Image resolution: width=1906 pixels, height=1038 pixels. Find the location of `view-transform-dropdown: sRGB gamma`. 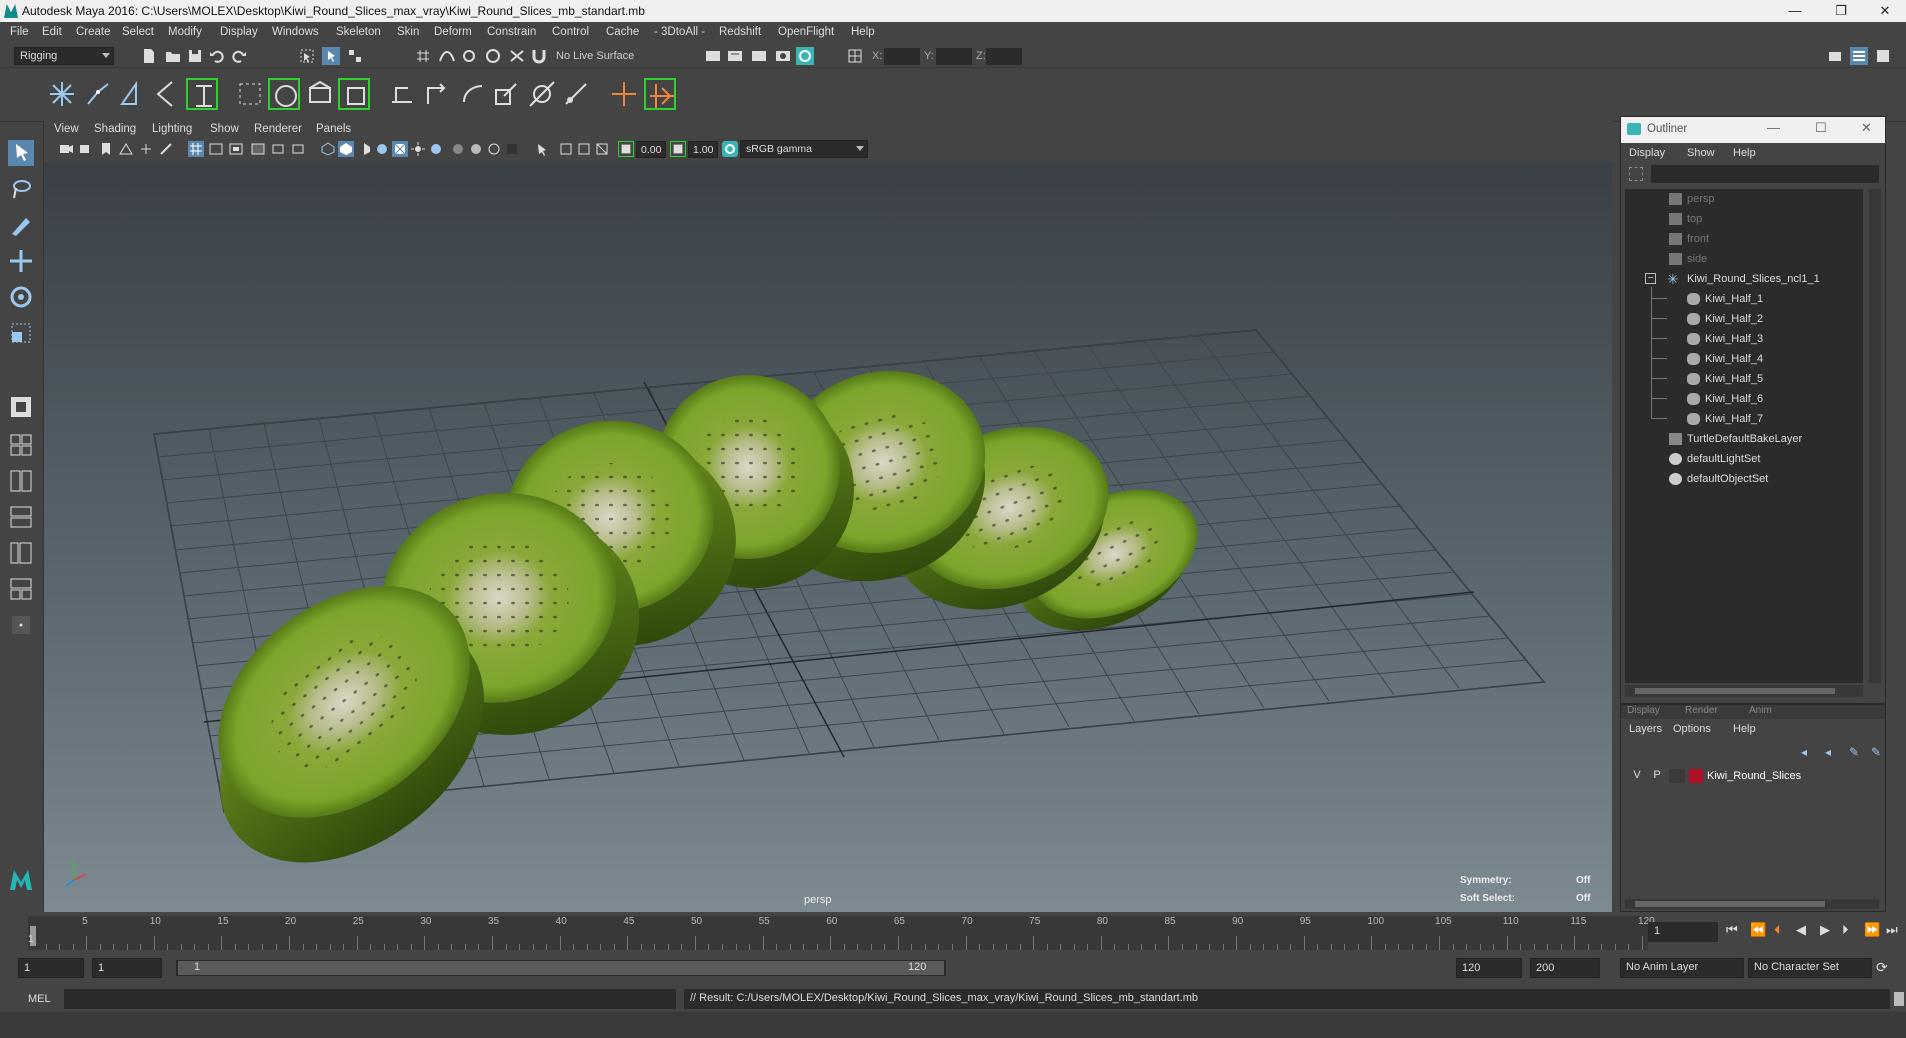

view-transform-dropdown: sRGB gamma is located at coordinates (804, 149).